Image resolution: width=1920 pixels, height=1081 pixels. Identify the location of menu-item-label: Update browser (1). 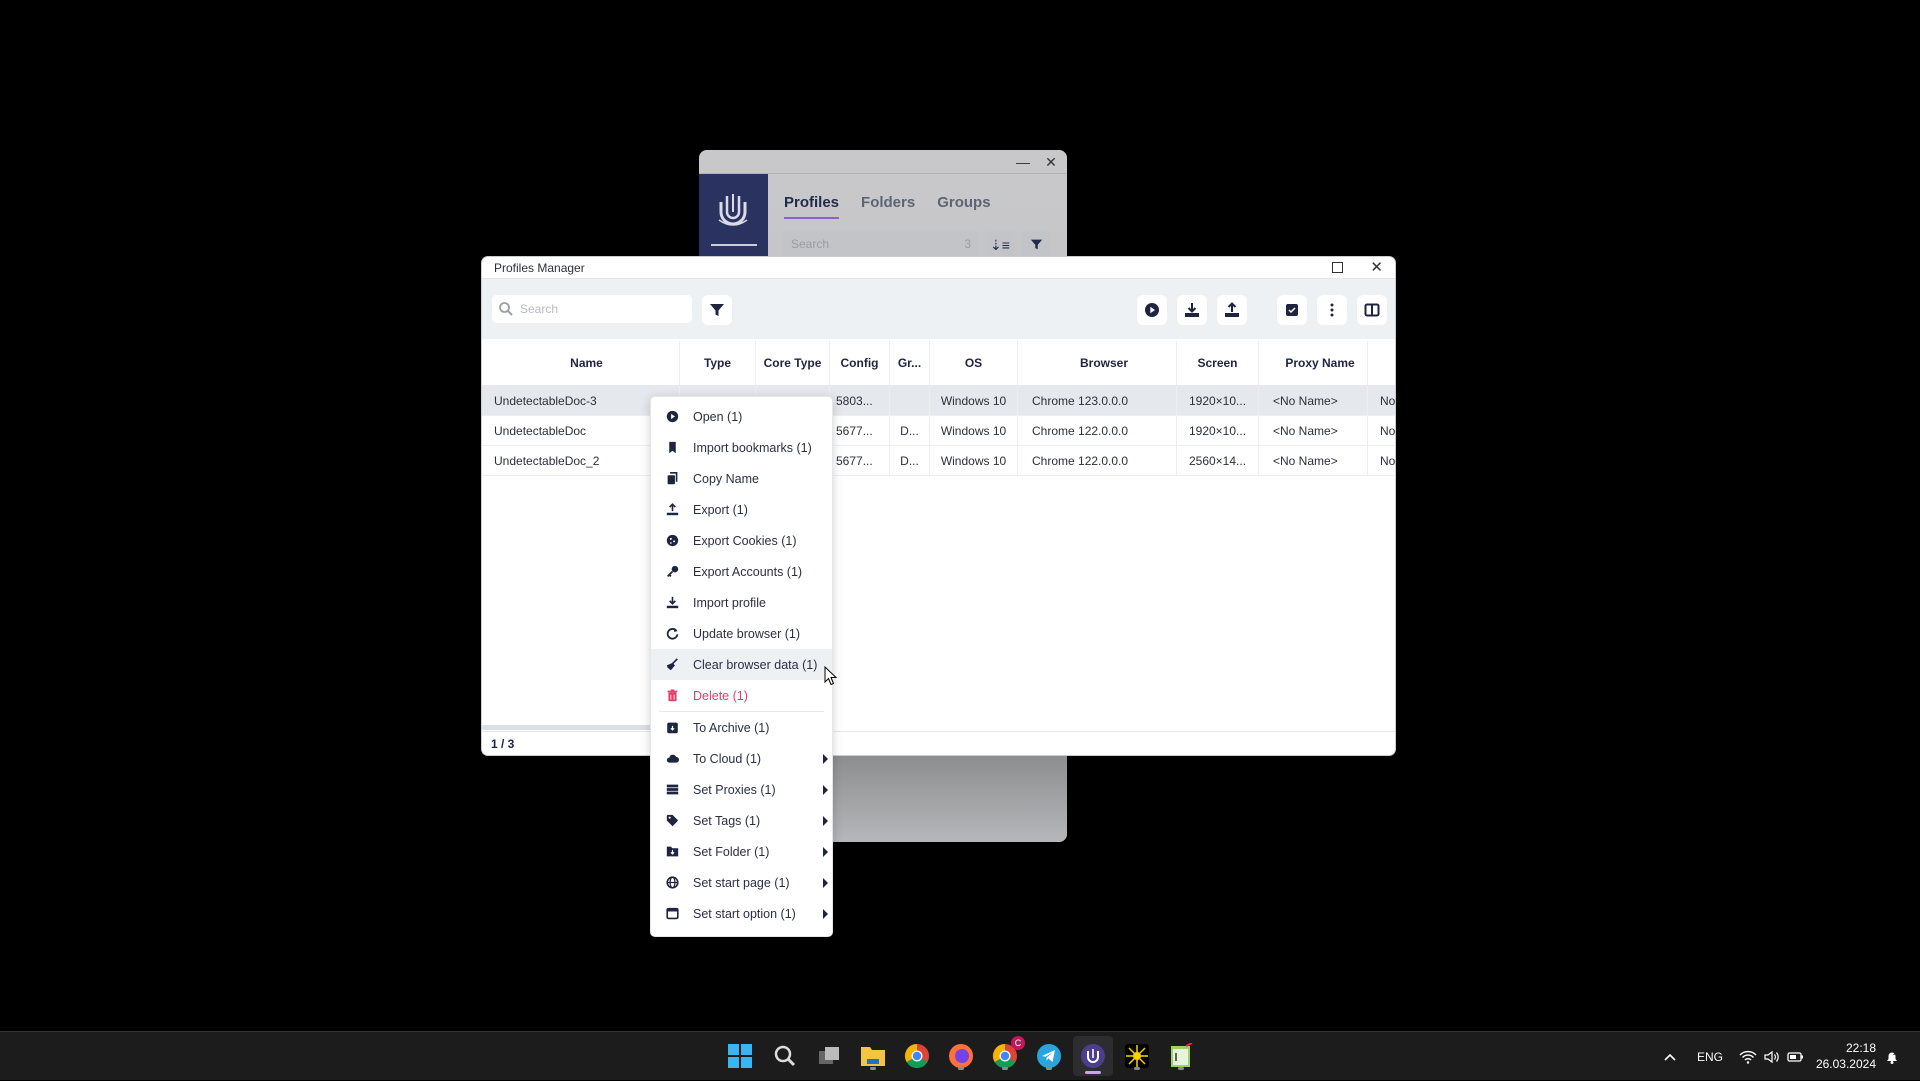
(746, 633).